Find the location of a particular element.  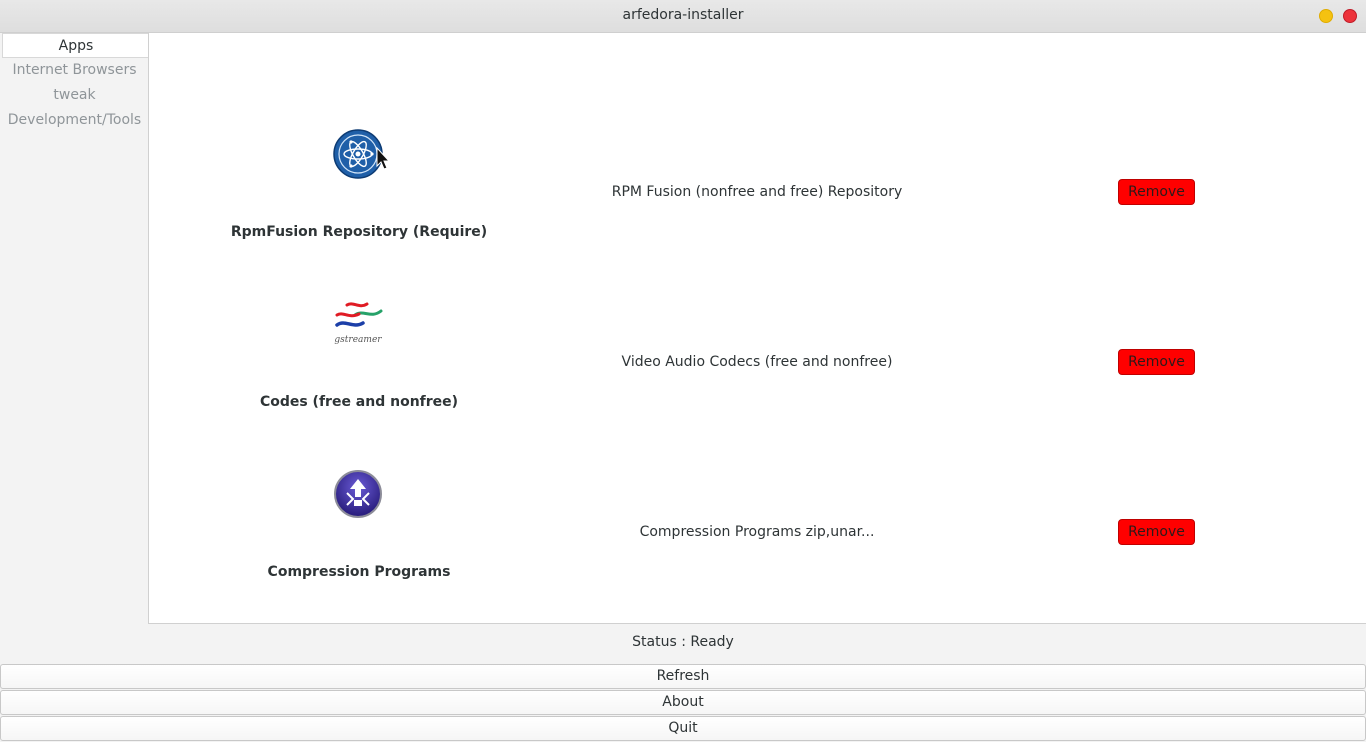

archive-icon is located at coordinates (358, 494).